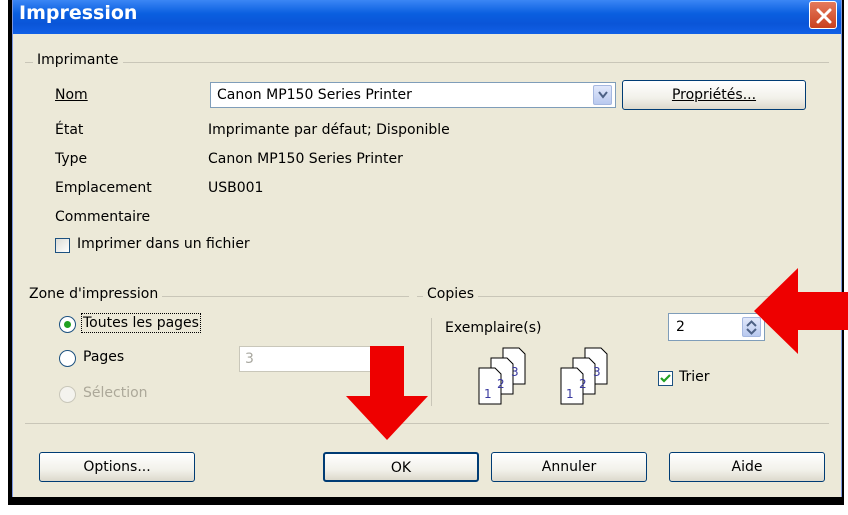 The width and height of the screenshot is (848, 515). What do you see at coordinates (305, 159) in the screenshot?
I see `type-value: Canon MP150 Series Printer` at bounding box center [305, 159].